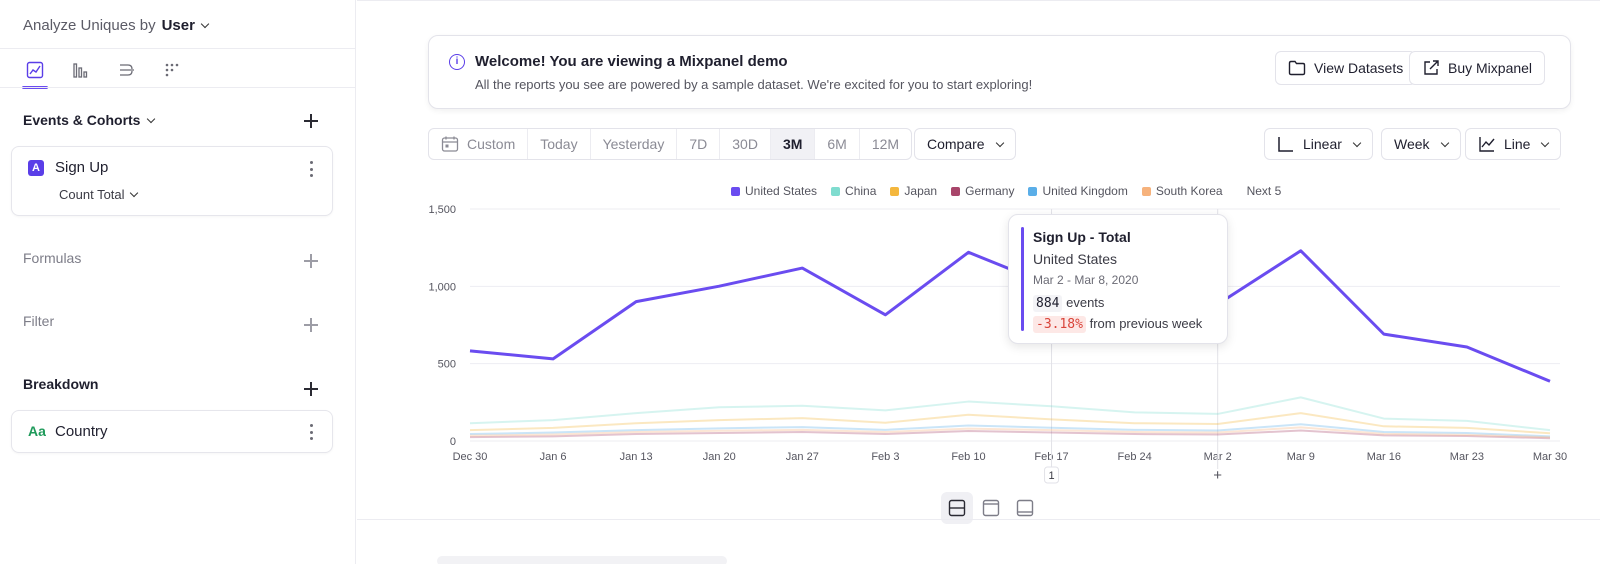 Image resolution: width=1600 pixels, height=564 pixels. What do you see at coordinates (1010, 414) in the screenshot?
I see `series-line-china` at bounding box center [1010, 414].